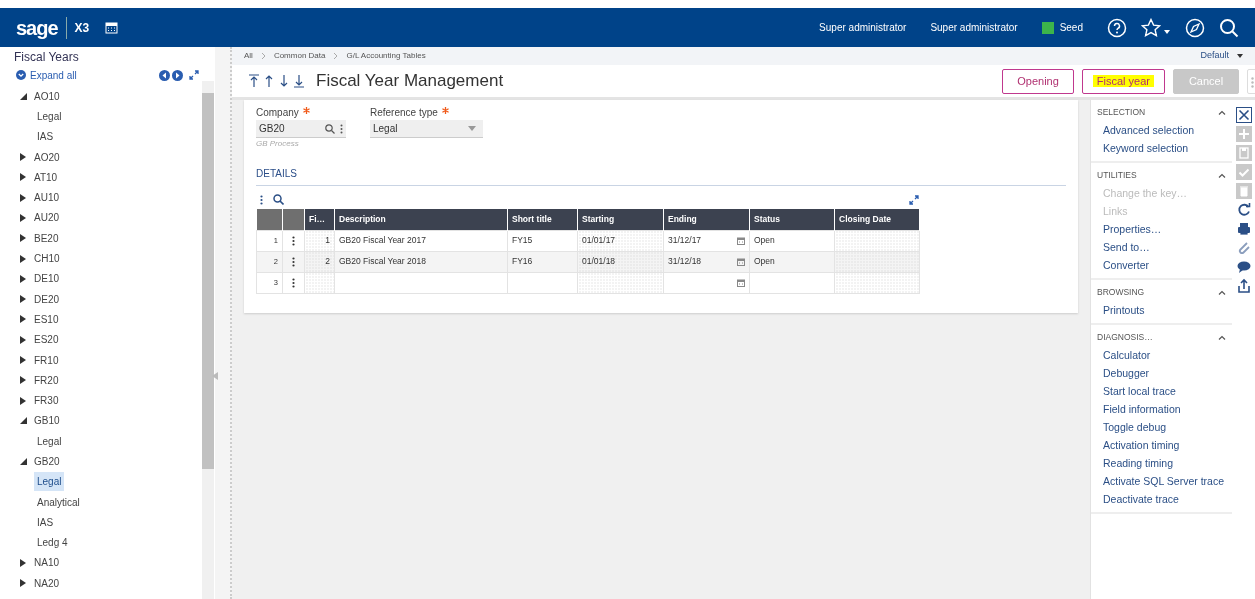 The image size is (1255, 599). Describe the element at coordinates (1243, 210) in the screenshot. I see `refresh-icon` at that location.